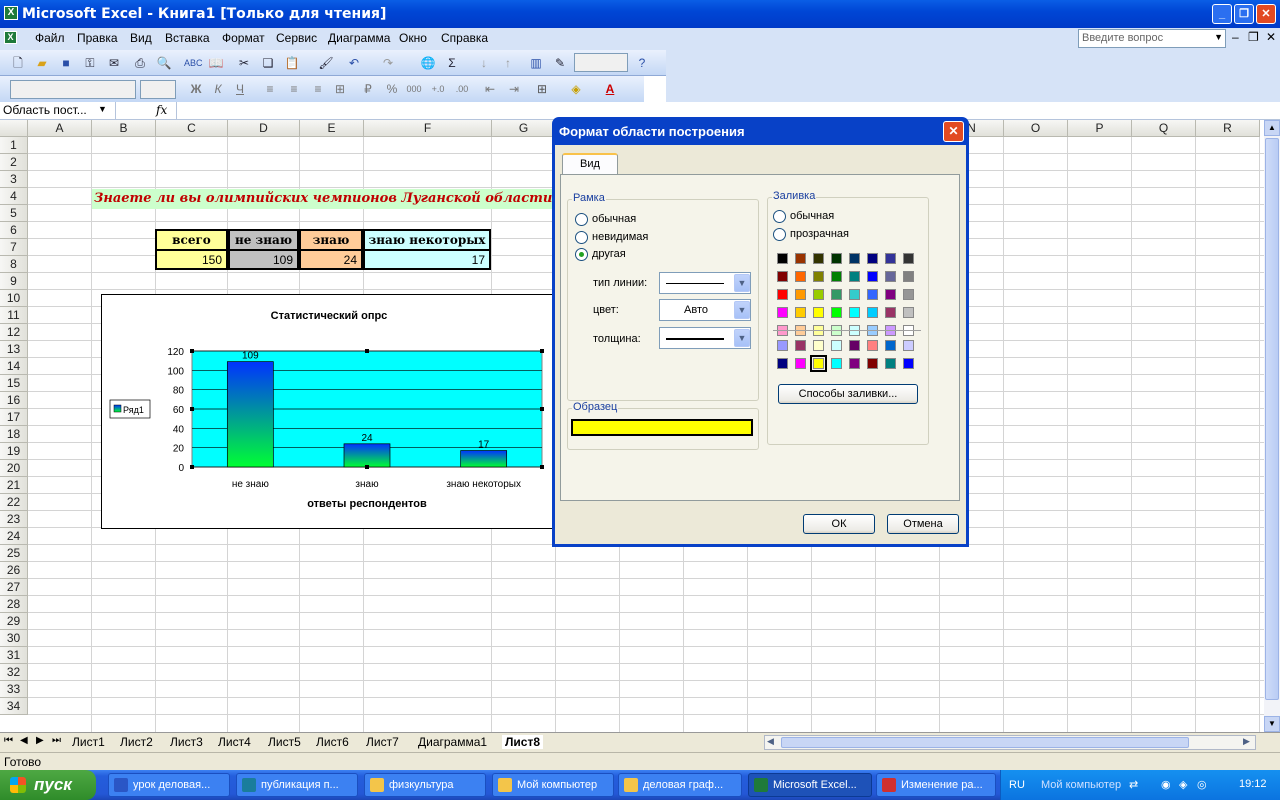 The image size is (1280, 800). Describe the element at coordinates (14, 298) in the screenshot. I see `row-header: 10` at that location.